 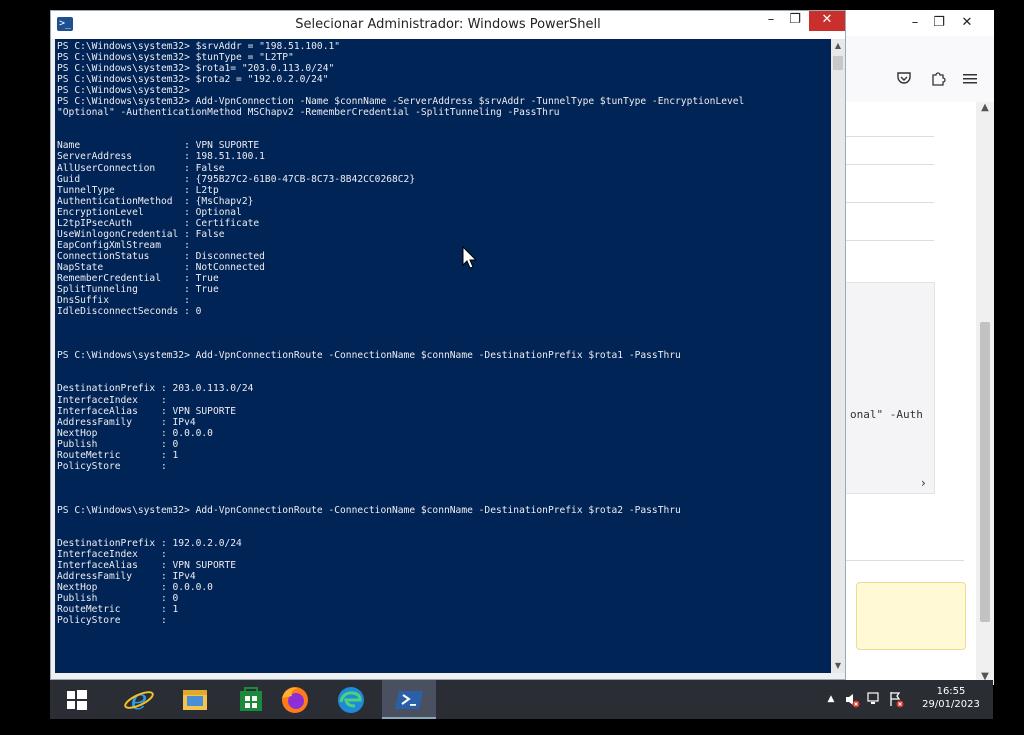 I want to click on note-box, so click(x=911, y=616).